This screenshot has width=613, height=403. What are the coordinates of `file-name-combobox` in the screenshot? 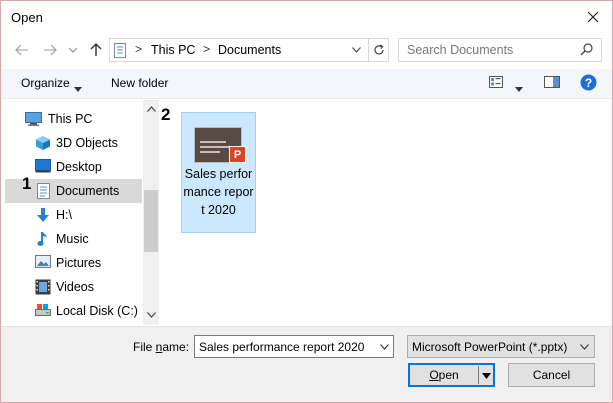 It's located at (294, 346).